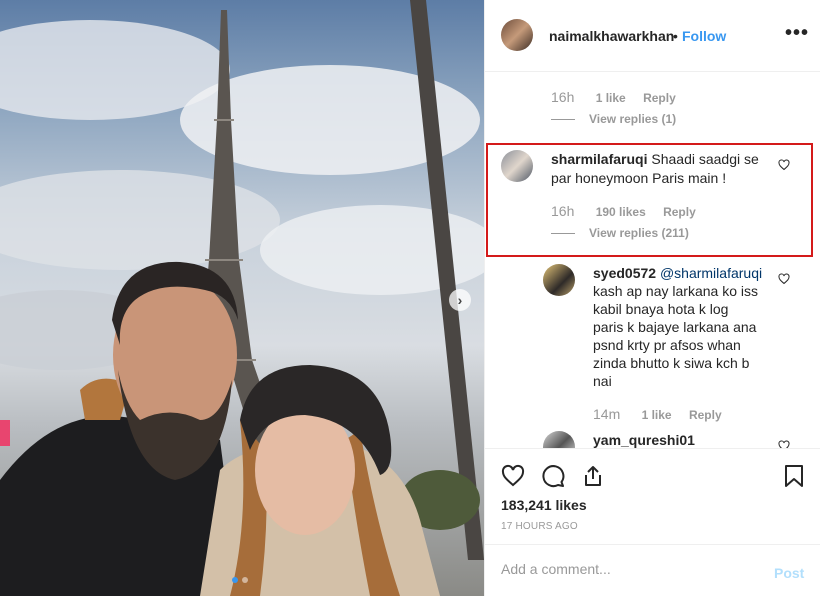 This screenshot has width=820, height=596. I want to click on view-replies-button: View replies (1), so click(613, 119).